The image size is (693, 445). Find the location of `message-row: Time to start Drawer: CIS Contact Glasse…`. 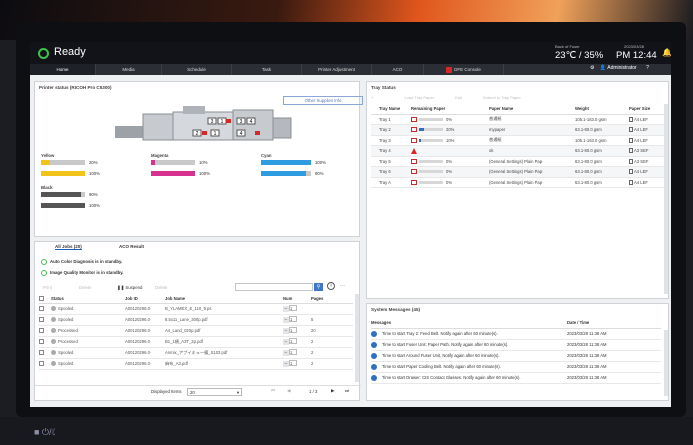

message-row: Time to start Drawer: CIS Contact Glasse… is located at coordinates (516, 378).